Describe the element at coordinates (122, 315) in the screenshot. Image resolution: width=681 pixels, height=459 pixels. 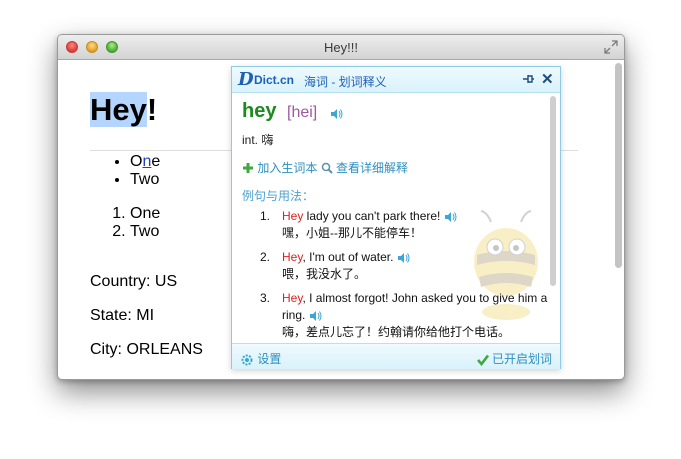
I see `state-field: State: MI` at that location.